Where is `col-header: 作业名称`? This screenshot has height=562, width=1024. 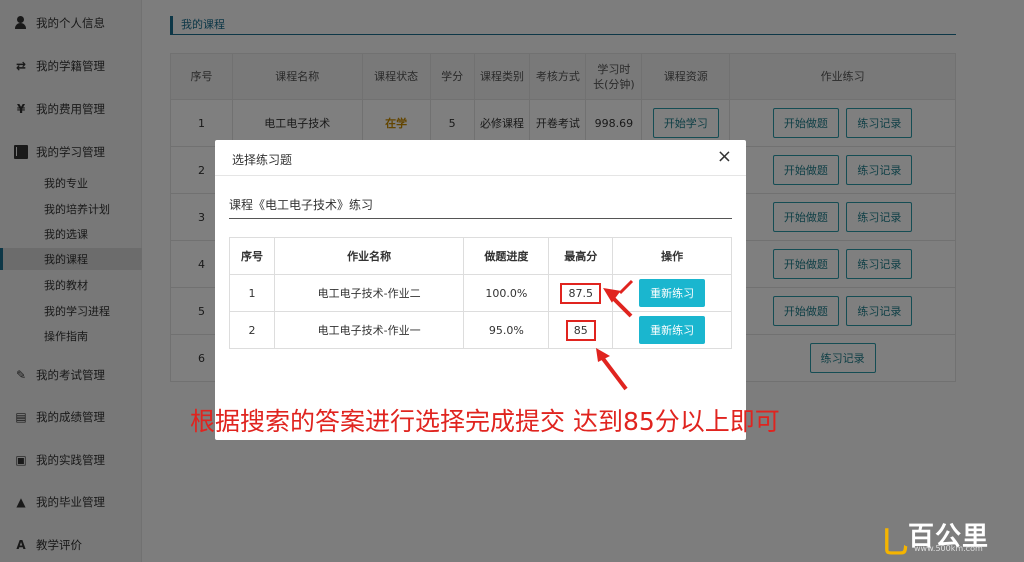 col-header: 作业名称 is located at coordinates (369, 256).